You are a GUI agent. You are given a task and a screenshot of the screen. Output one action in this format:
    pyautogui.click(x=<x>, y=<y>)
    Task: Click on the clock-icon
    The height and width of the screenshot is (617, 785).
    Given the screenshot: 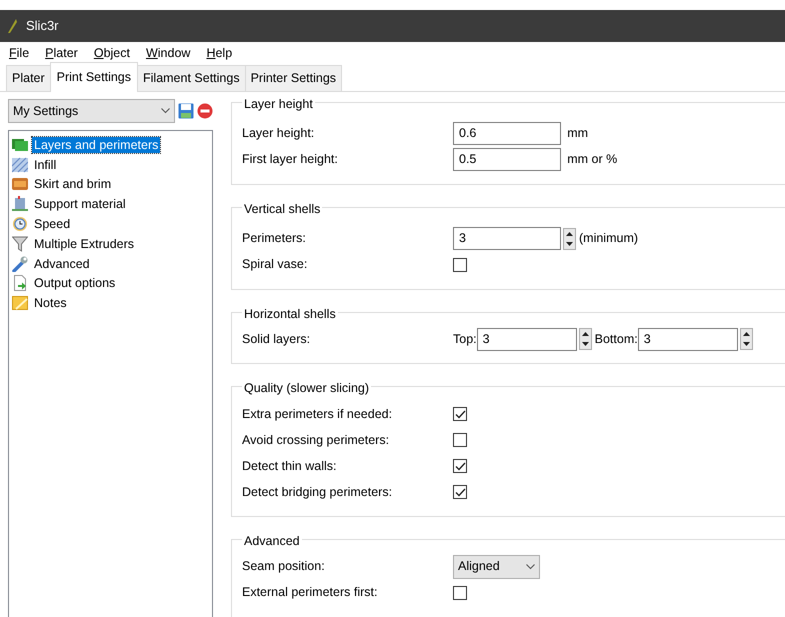 What is the action you would take?
    pyautogui.click(x=20, y=224)
    